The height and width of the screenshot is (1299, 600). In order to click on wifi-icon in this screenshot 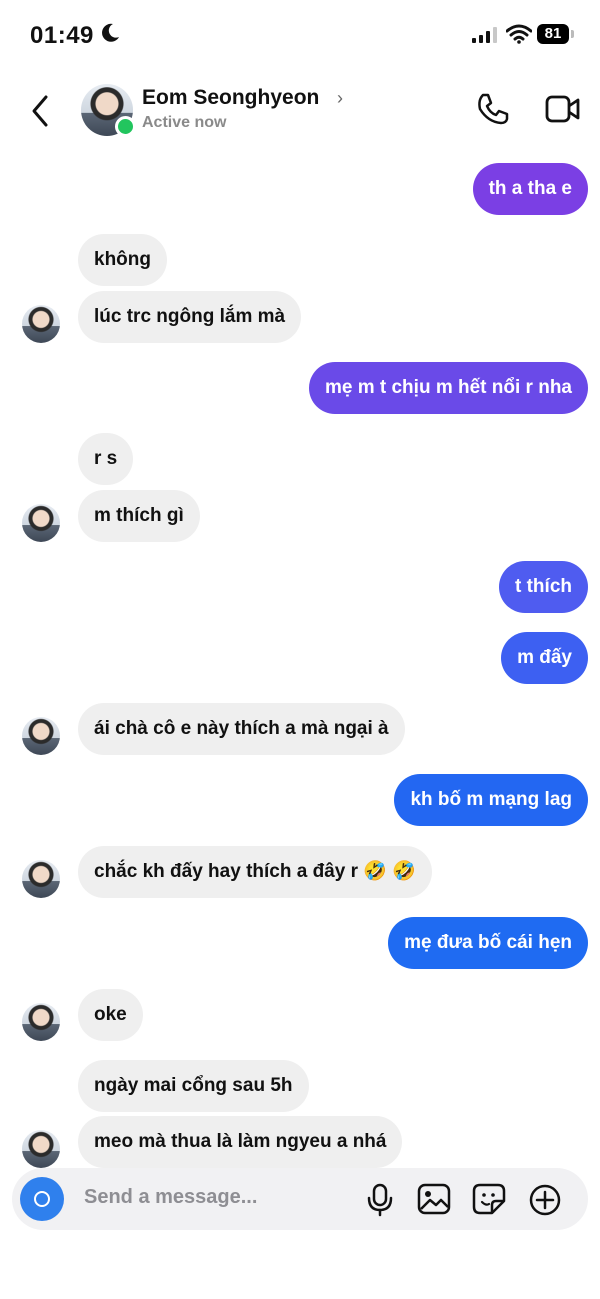, I will do `click(519, 34)`.